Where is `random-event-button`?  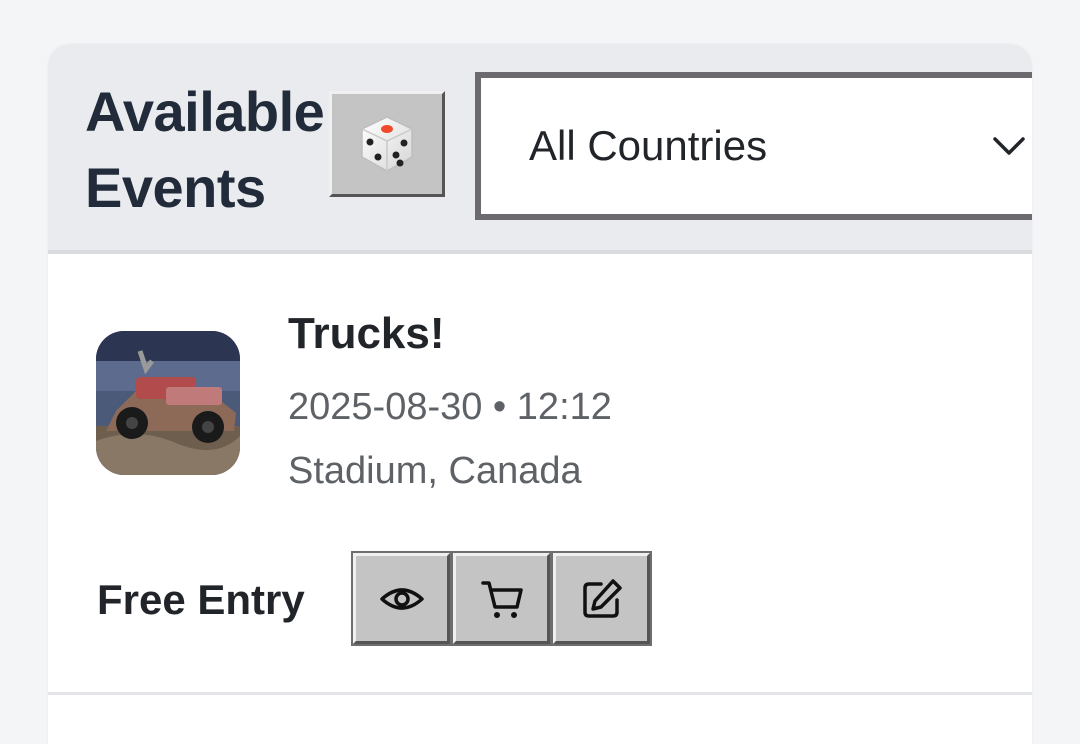
random-event-button is located at coordinates (387, 144).